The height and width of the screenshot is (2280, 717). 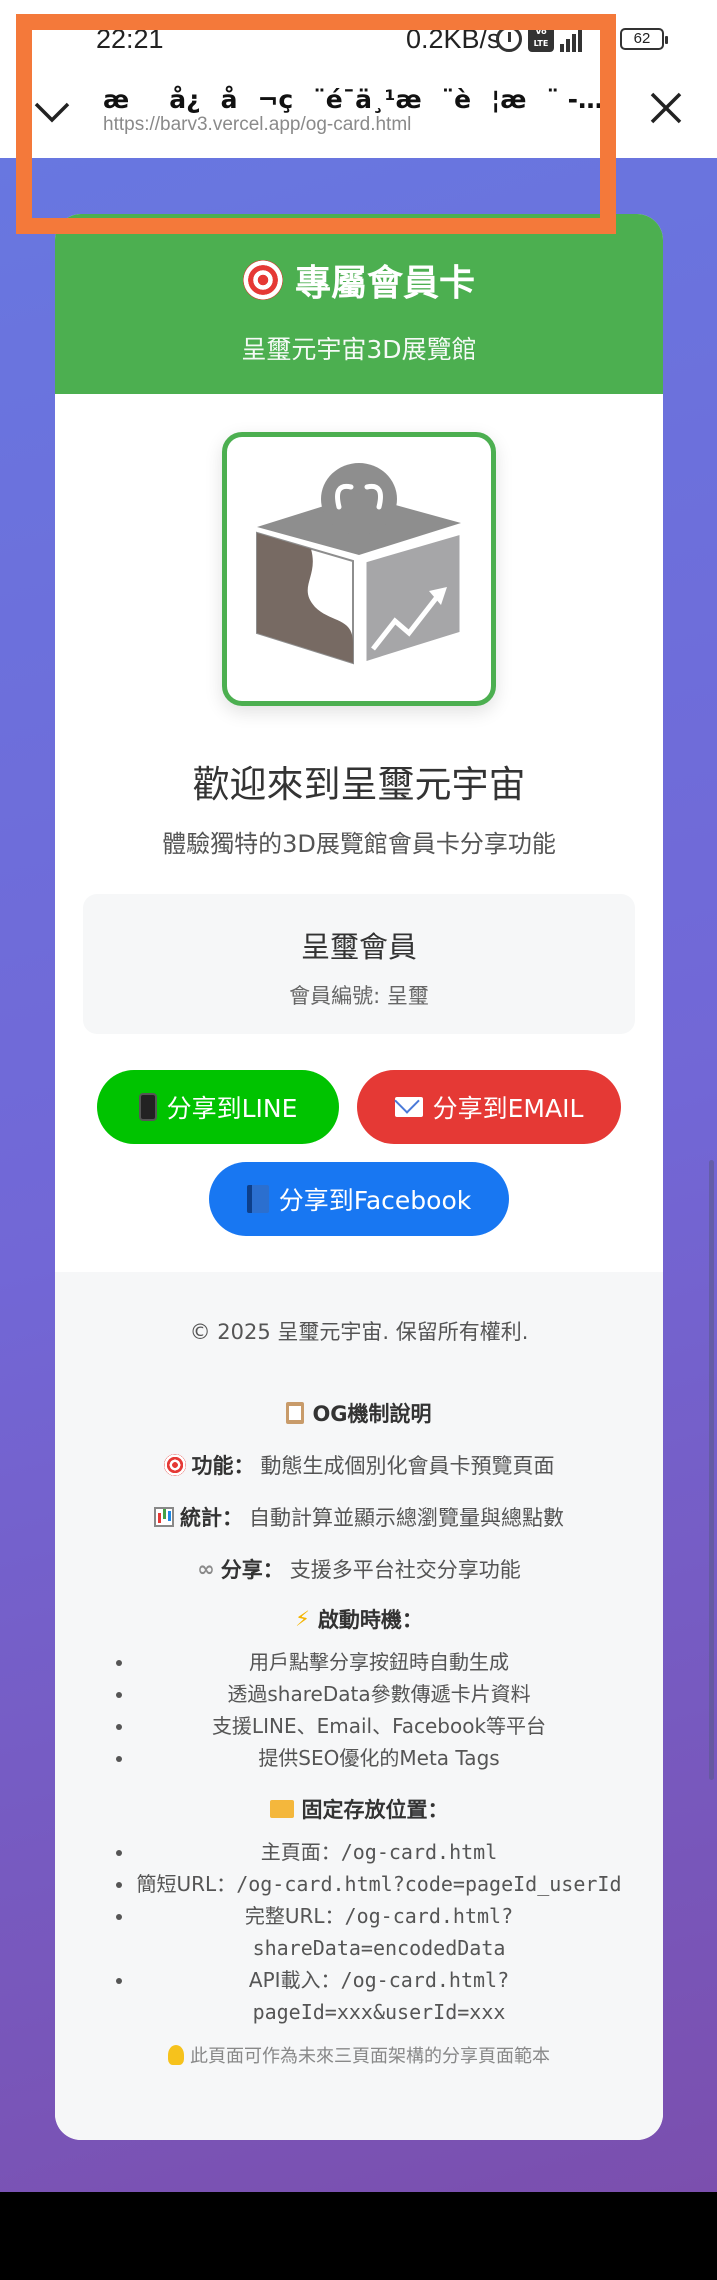 I want to click on network-speed: 0.2KB/s, so click(x=453, y=39).